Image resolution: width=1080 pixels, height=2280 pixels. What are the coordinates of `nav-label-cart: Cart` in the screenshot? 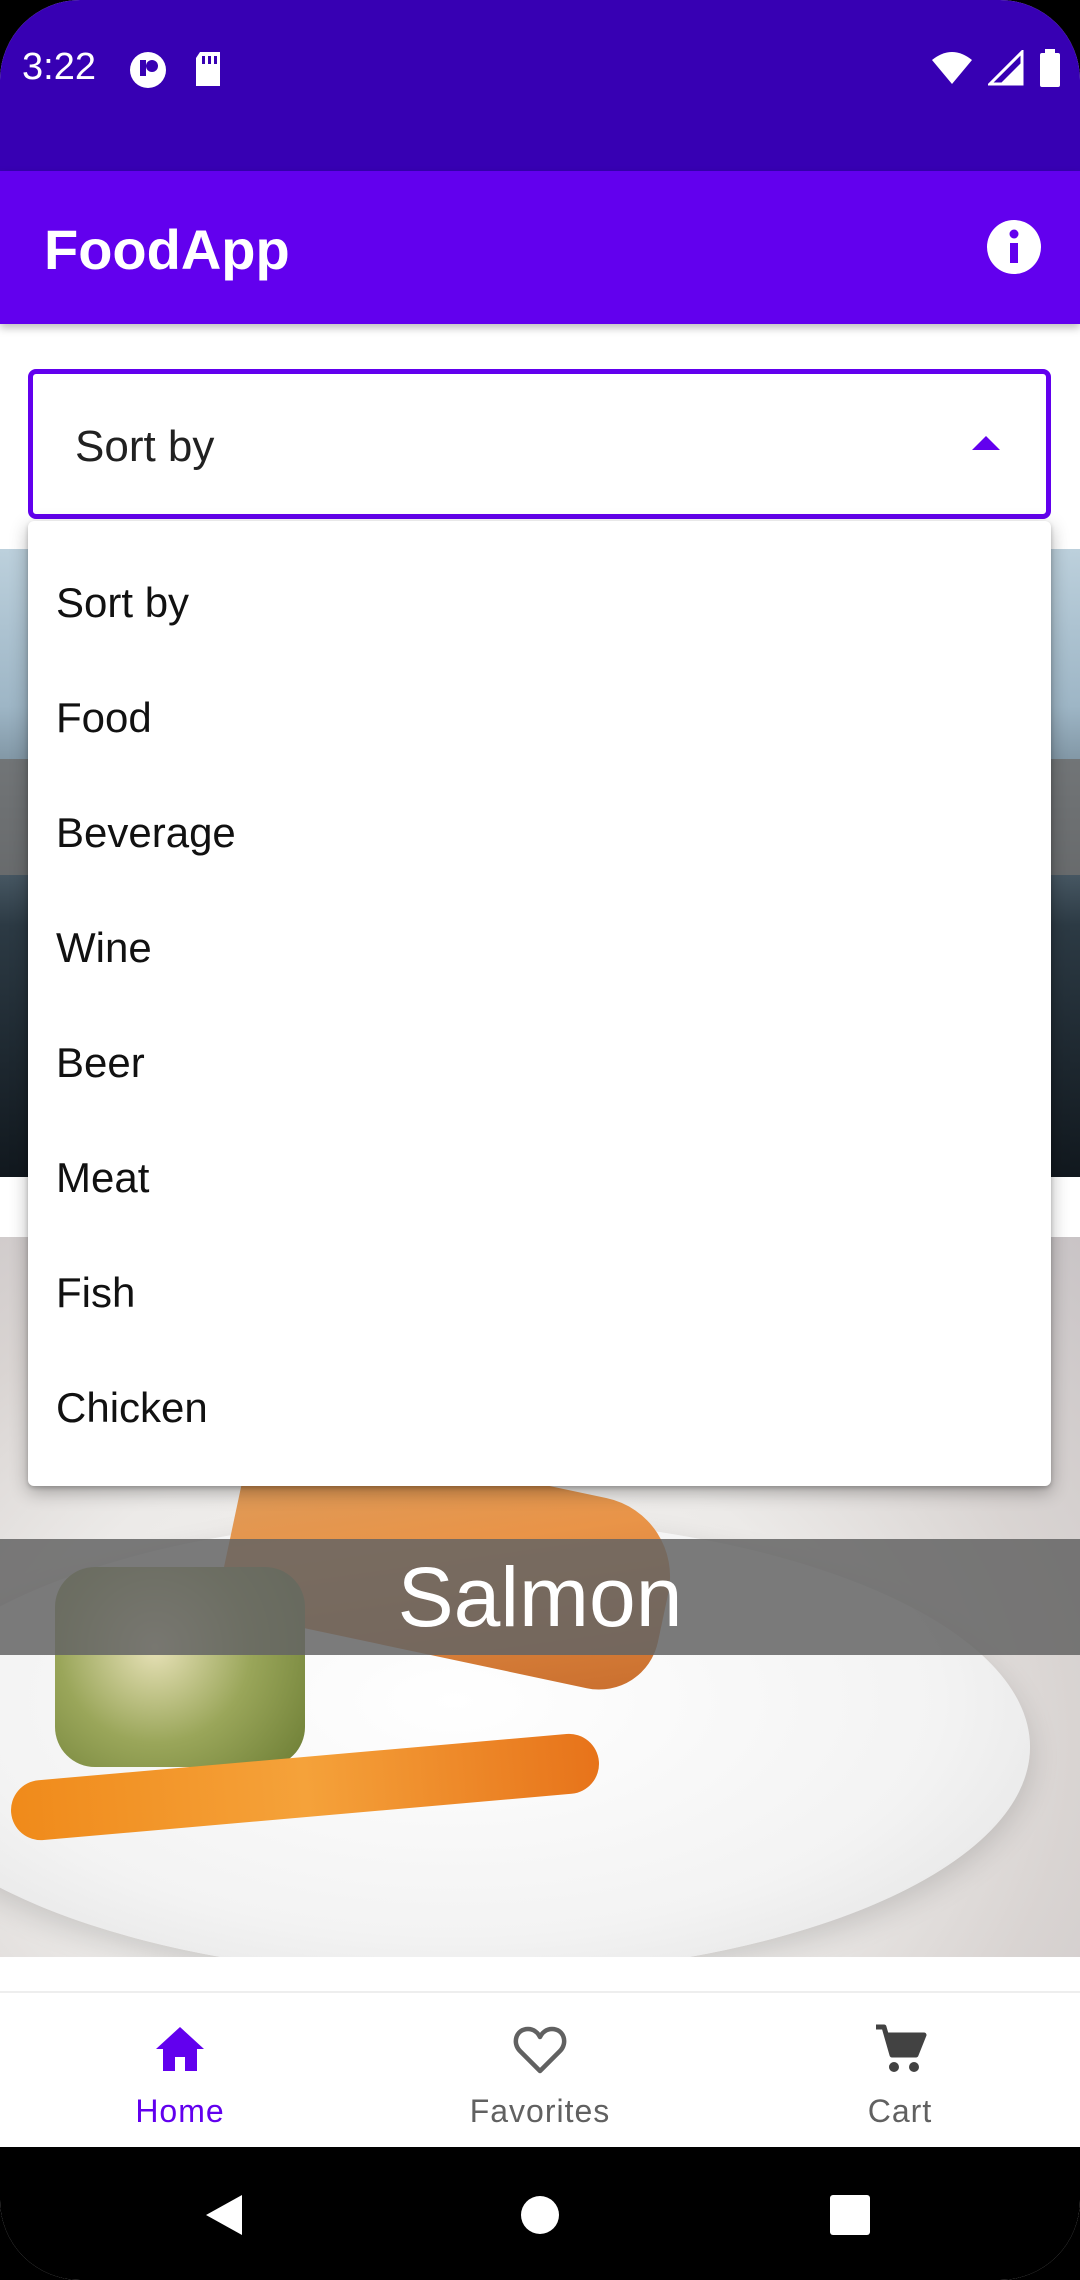 It's located at (900, 2111).